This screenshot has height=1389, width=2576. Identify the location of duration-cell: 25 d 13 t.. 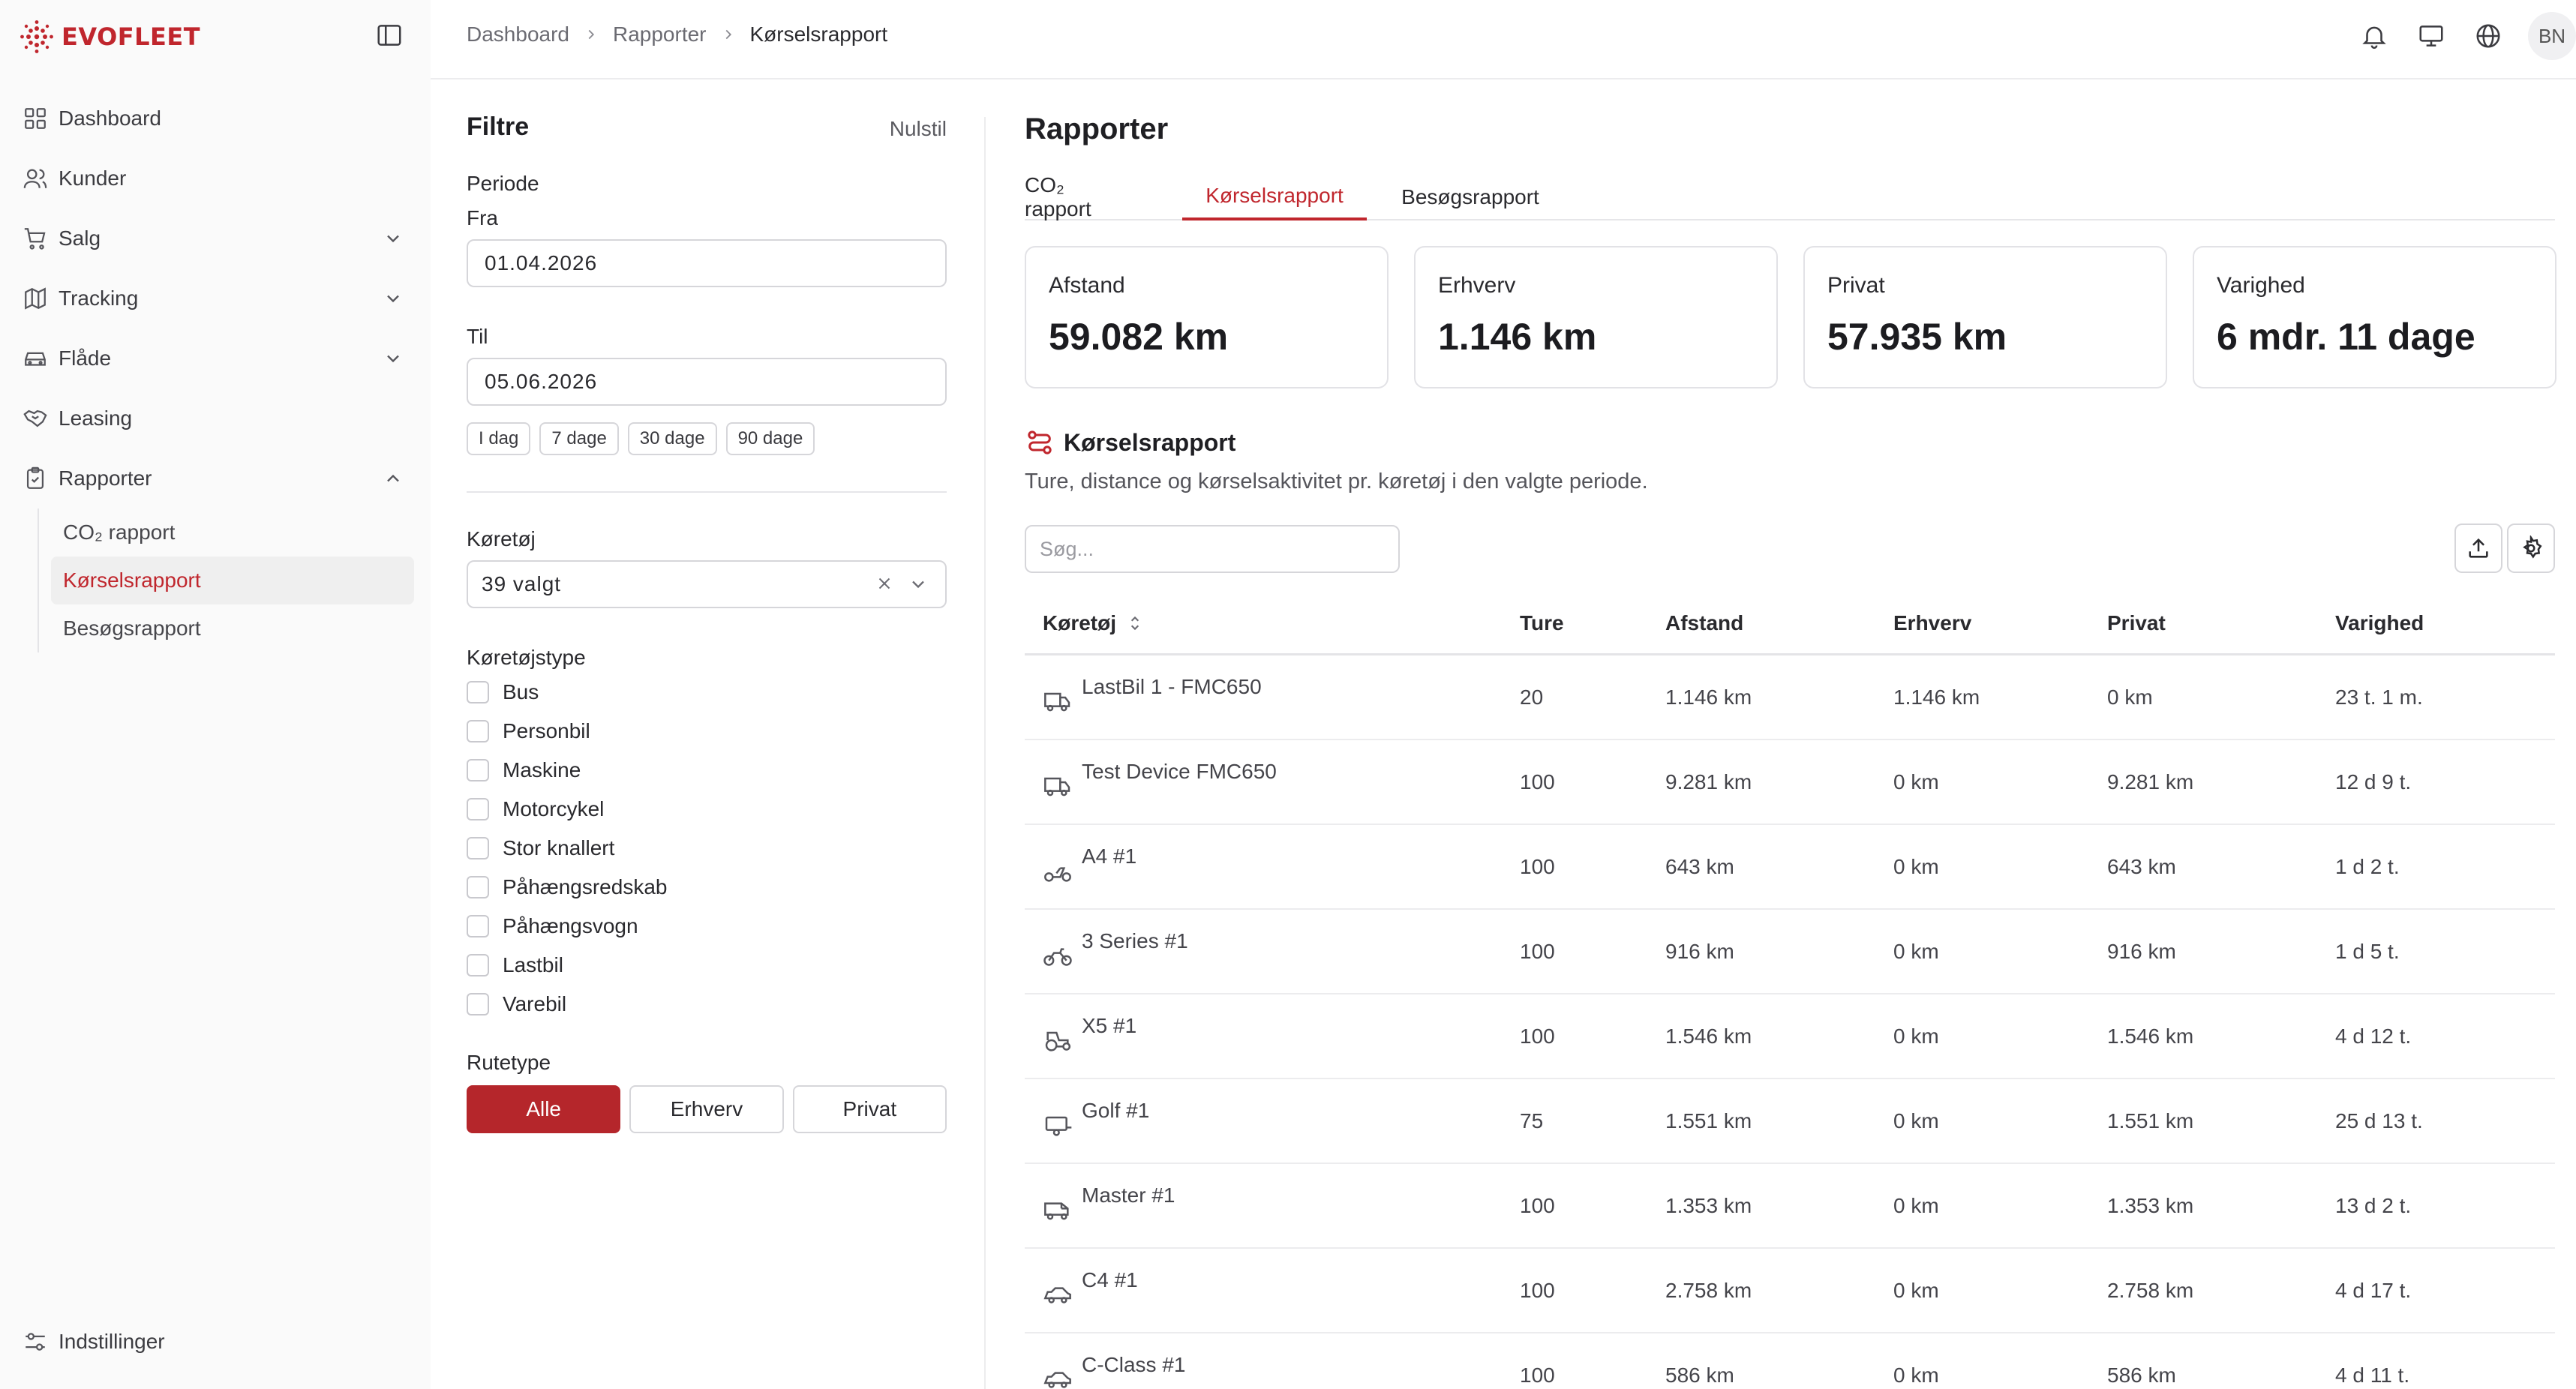
(2379, 1120).